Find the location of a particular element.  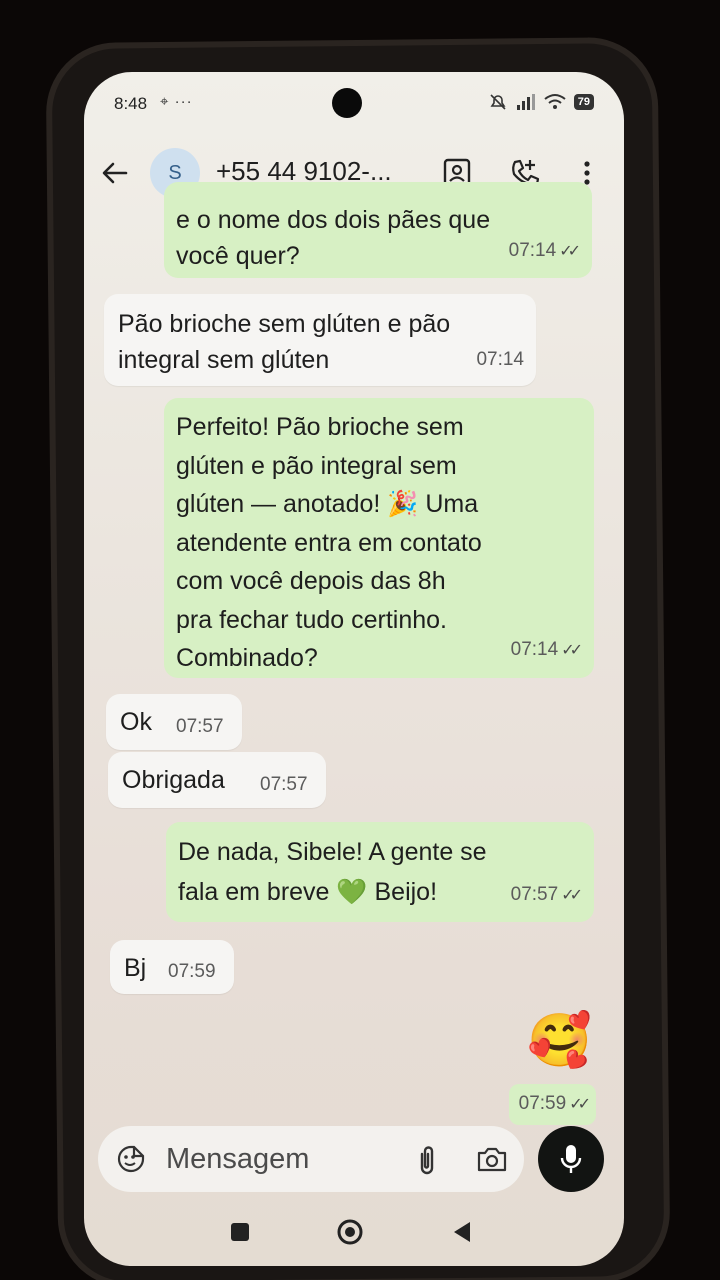

message-text: com você depois das 8h is located at coordinates (311, 581).